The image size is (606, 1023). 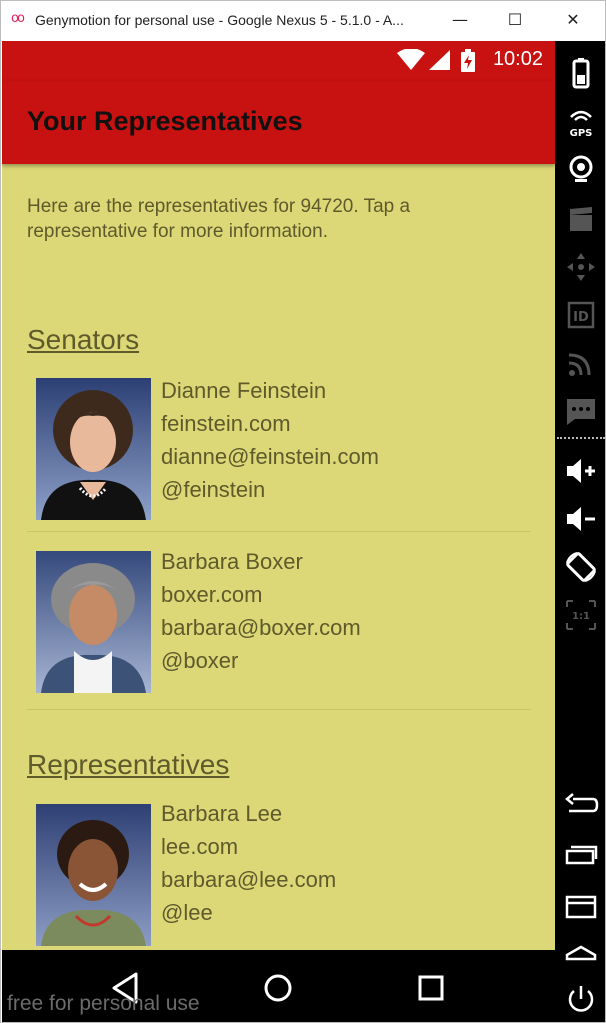 I want to click on lee-info: Barbara Lee lee.com barbara@lee.com @lee, so click(x=248, y=863).